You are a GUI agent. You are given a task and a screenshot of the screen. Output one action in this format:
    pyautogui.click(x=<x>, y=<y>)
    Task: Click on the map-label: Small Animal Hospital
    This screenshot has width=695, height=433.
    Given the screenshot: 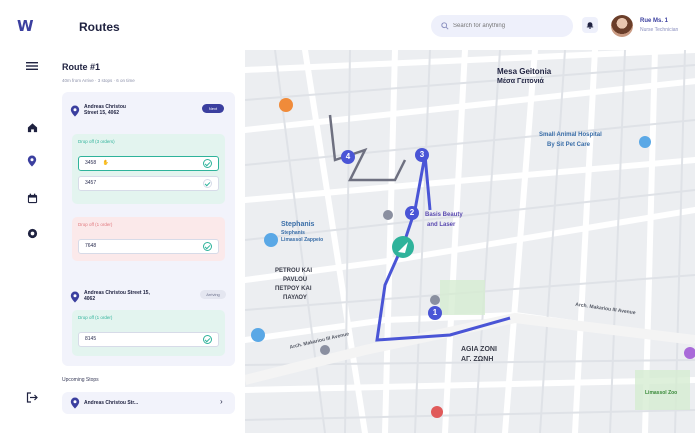 What is the action you would take?
    pyautogui.click(x=570, y=135)
    